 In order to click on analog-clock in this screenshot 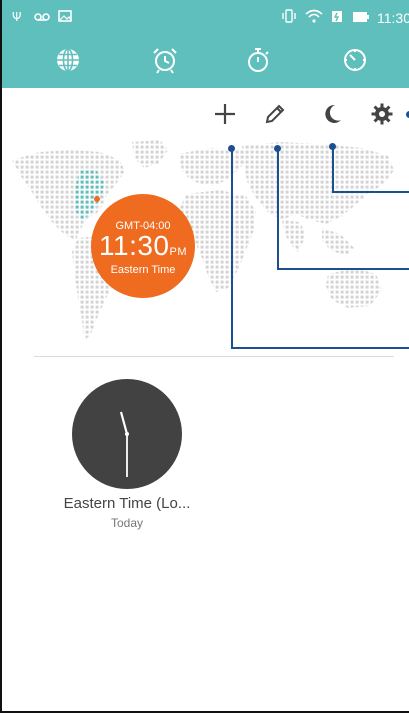, I will do `click(127, 434)`.